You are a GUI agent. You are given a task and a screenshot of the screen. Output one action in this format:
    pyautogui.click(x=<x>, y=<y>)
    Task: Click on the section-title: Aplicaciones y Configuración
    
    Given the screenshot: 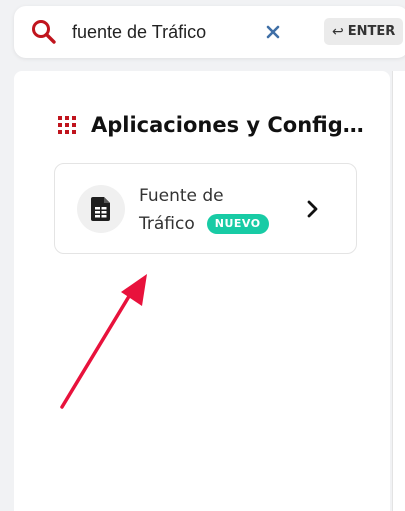 What is the action you would take?
    pyautogui.click(x=229, y=125)
    